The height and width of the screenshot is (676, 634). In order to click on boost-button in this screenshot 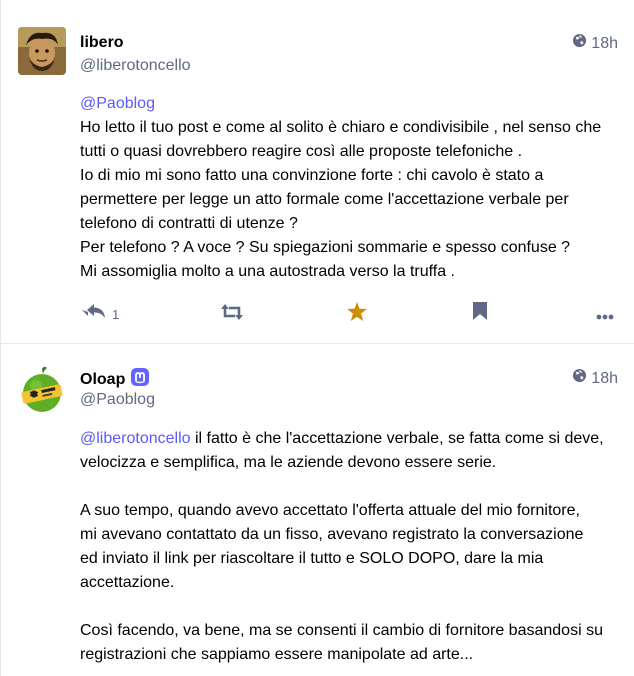, I will do `click(232, 313)`.